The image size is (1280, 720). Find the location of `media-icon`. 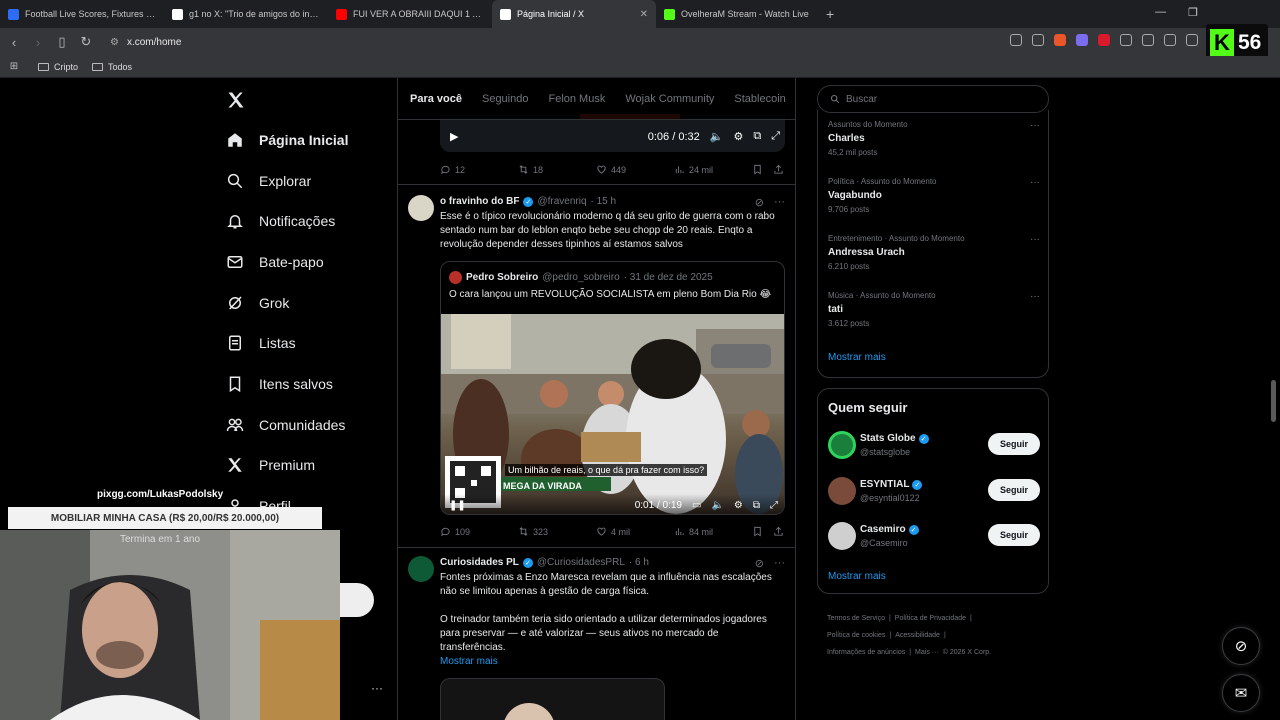

media-icon is located at coordinates (1170, 40).